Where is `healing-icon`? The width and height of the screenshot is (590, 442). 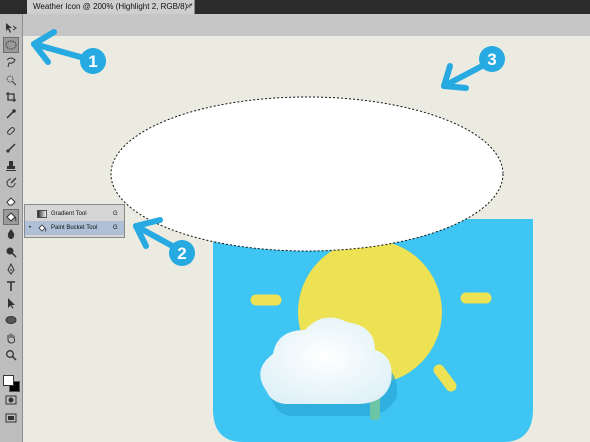
healing-icon is located at coordinates (11, 131).